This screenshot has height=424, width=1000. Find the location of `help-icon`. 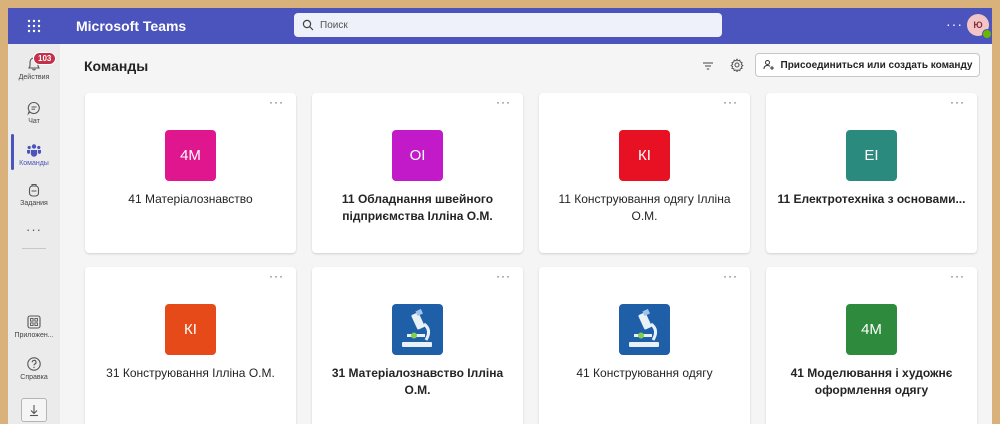

help-icon is located at coordinates (34, 364).